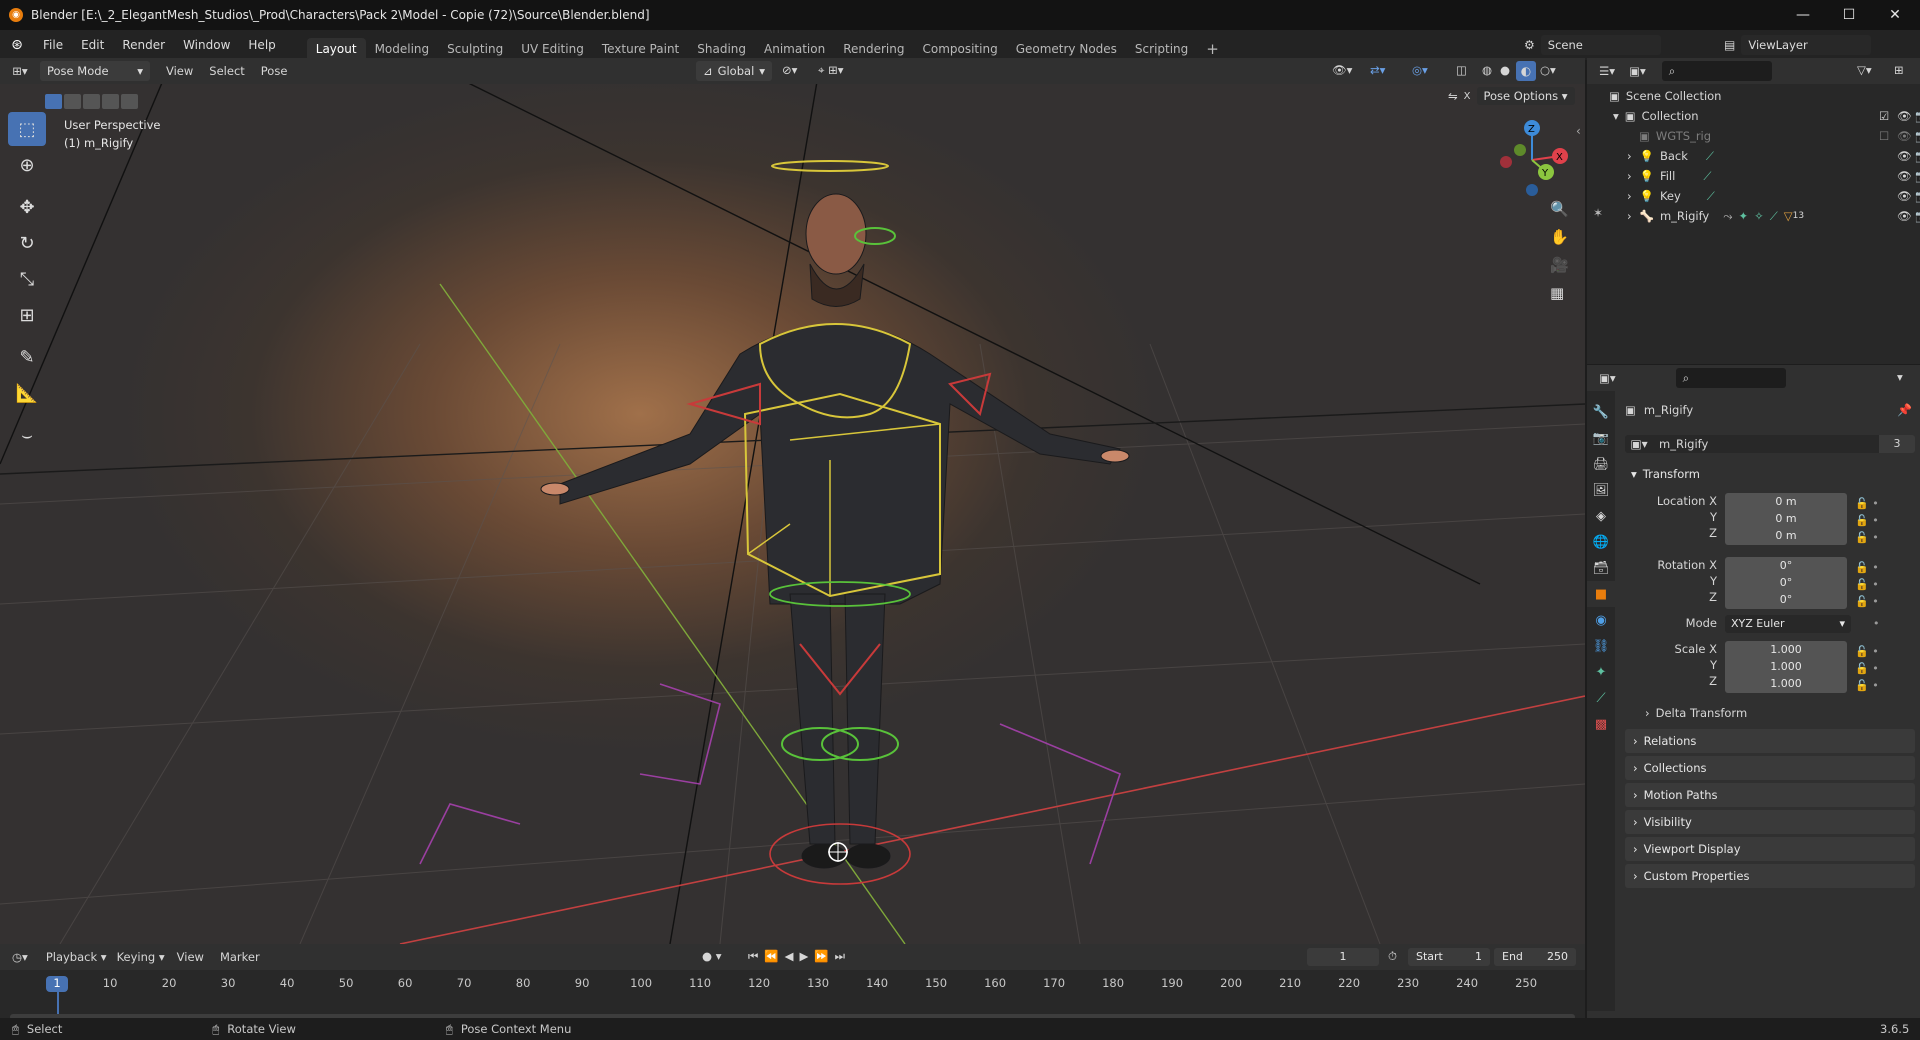 This screenshot has width=1920, height=1040. Describe the element at coordinates (1897, 444) in the screenshot. I see `user-count: 3` at that location.